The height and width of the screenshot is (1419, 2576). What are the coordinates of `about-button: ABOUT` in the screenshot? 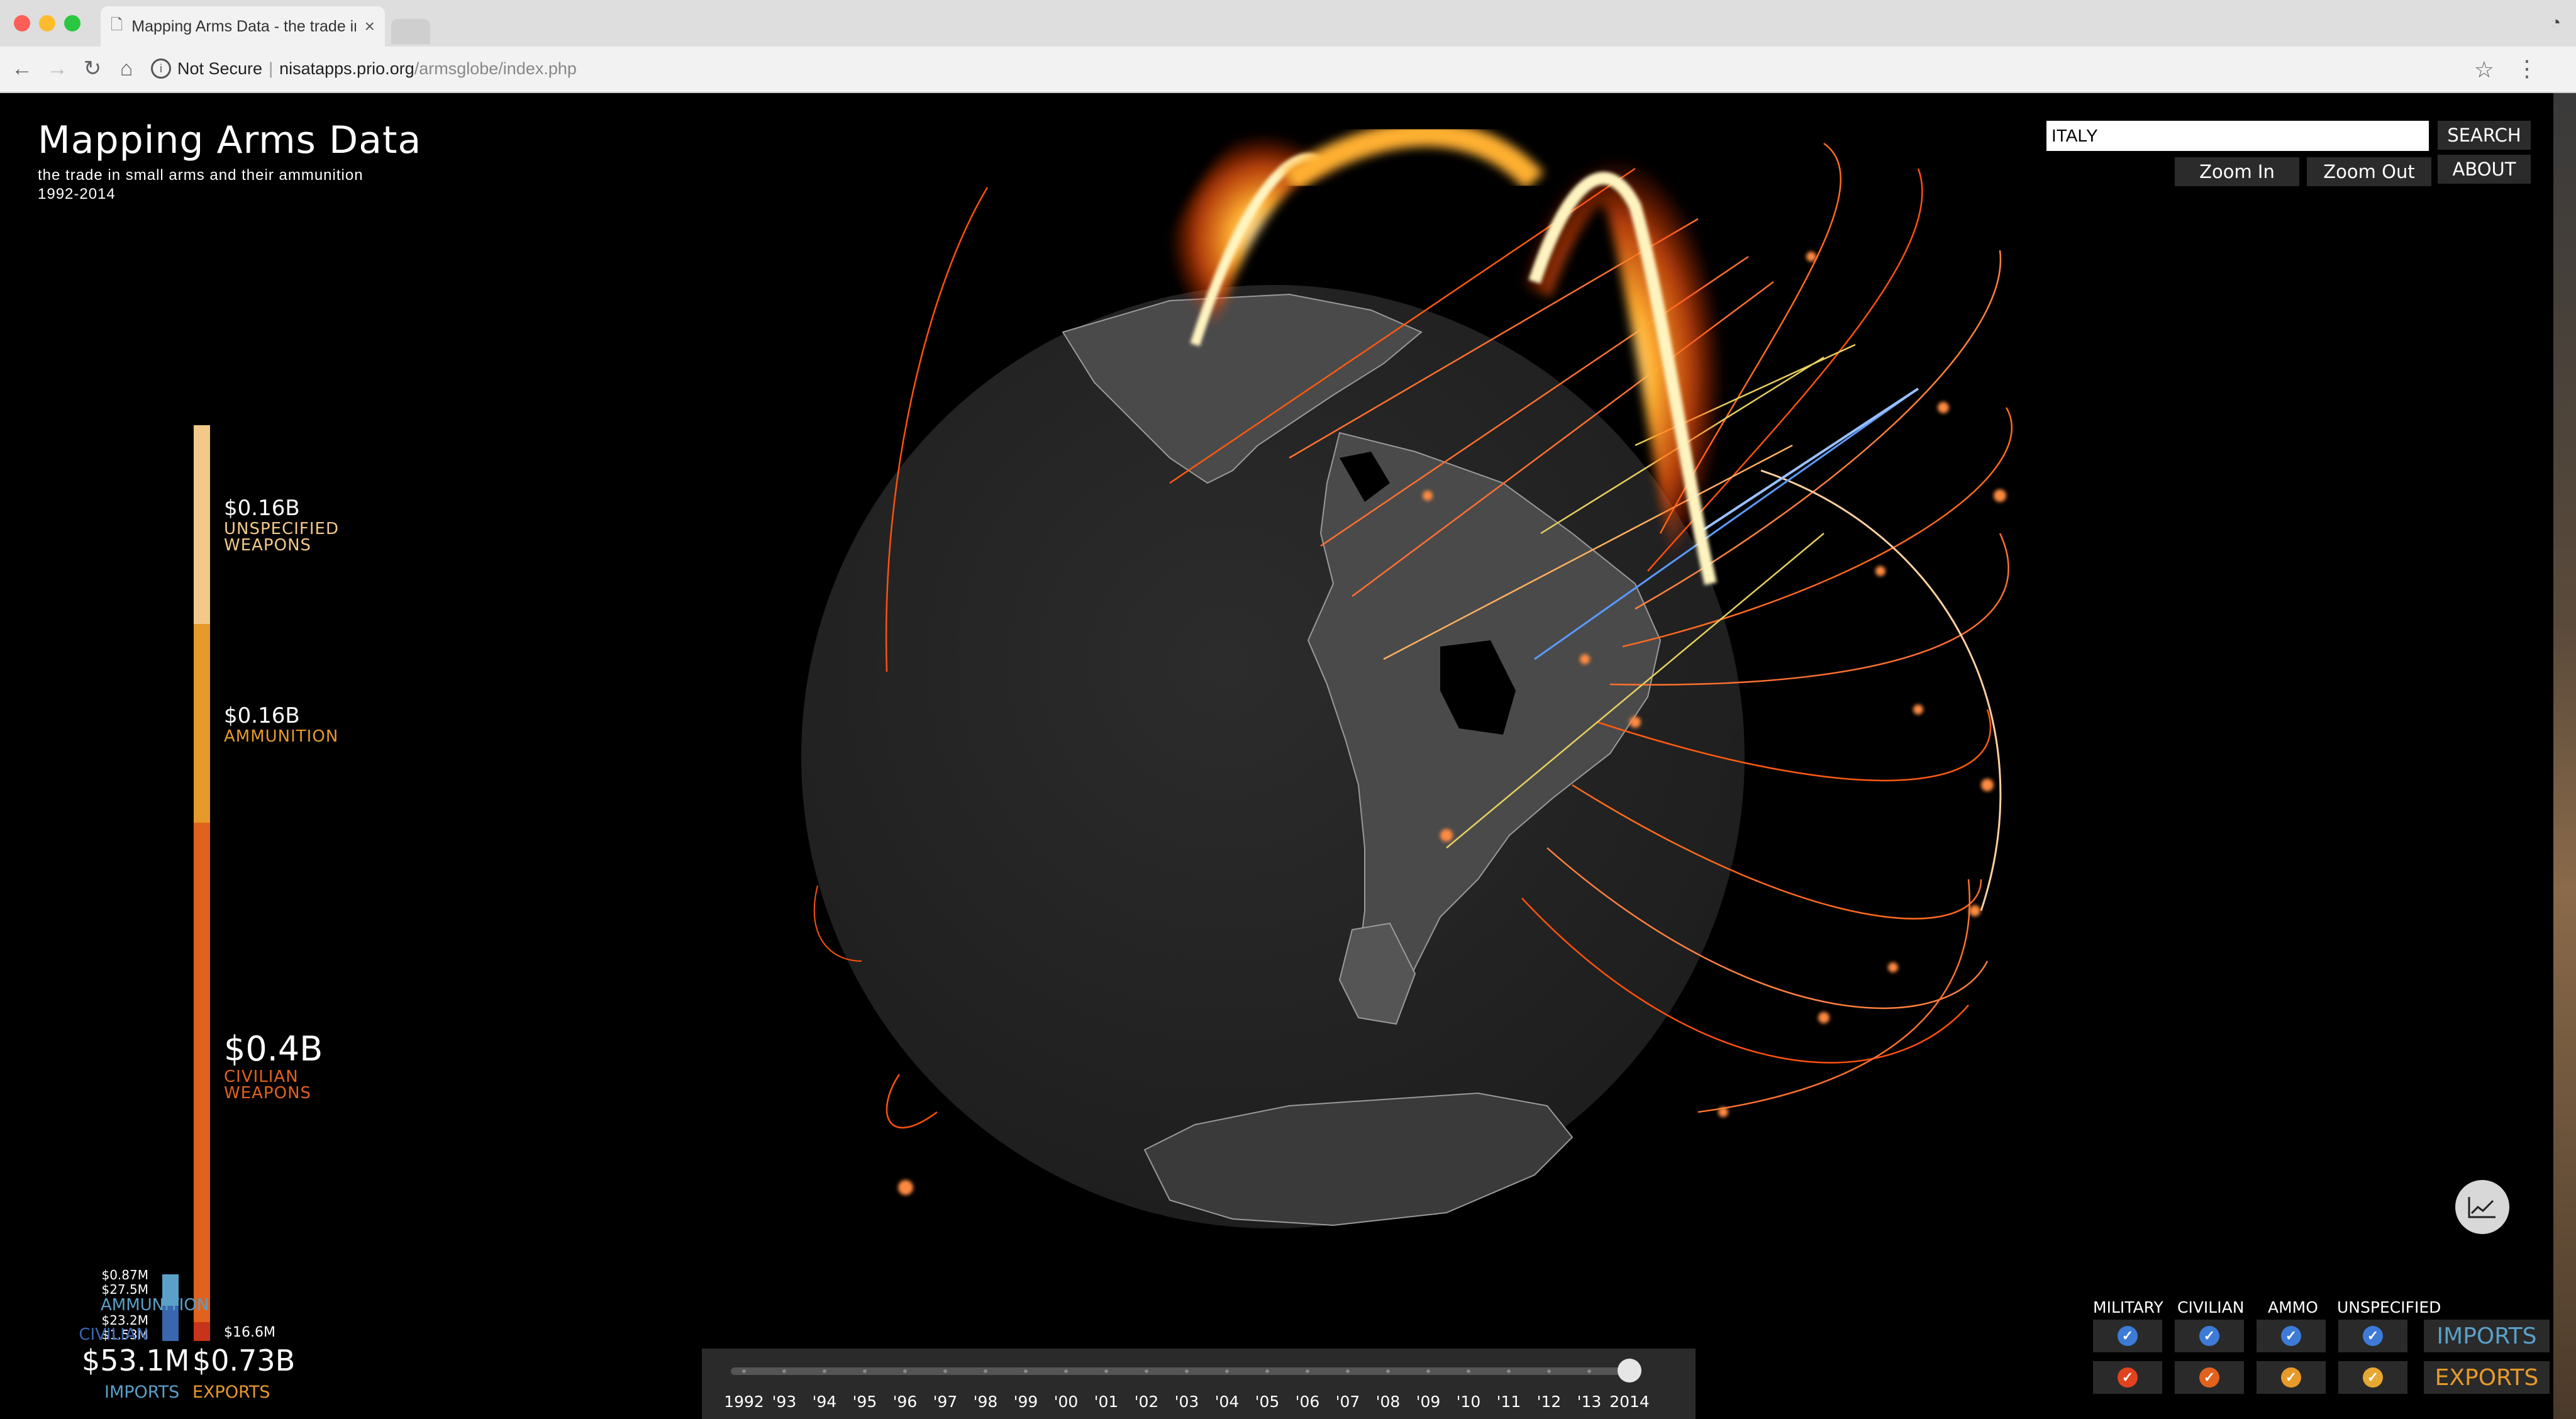 It's located at (2484, 169).